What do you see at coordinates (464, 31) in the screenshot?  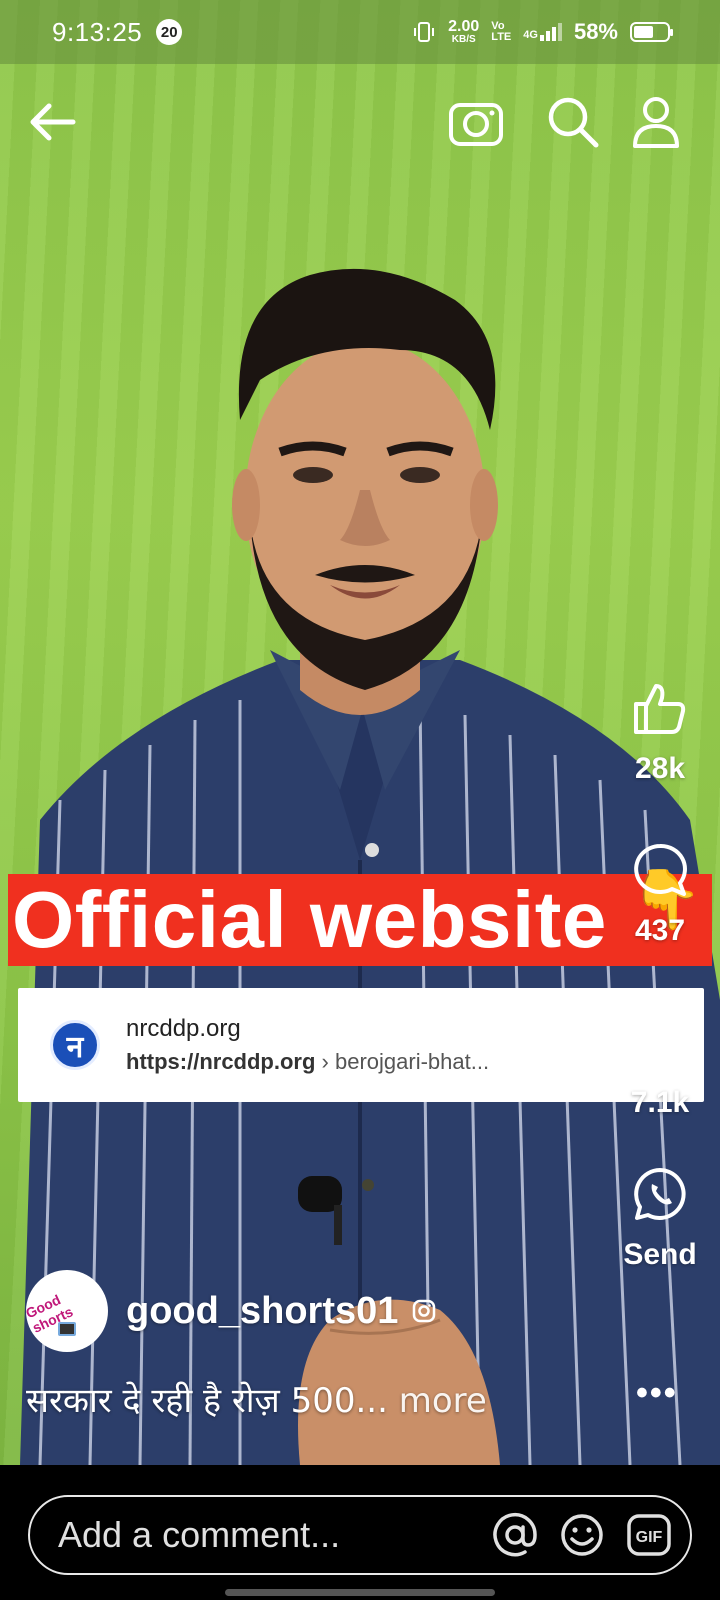 I see `network-speed: 2.00 KB/S` at bounding box center [464, 31].